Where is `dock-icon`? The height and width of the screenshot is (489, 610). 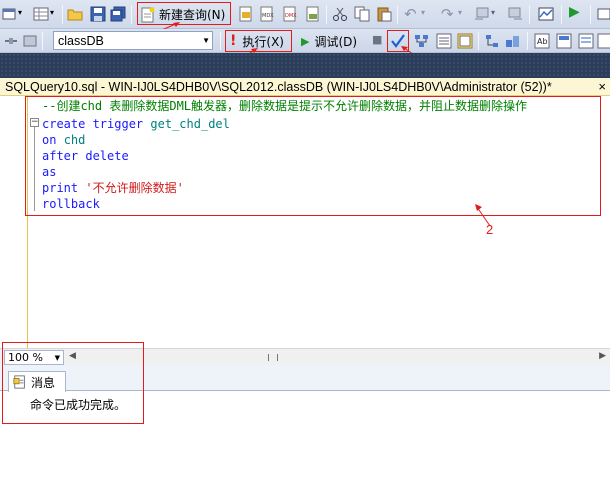
dock-icon is located at coordinates (10, 14).